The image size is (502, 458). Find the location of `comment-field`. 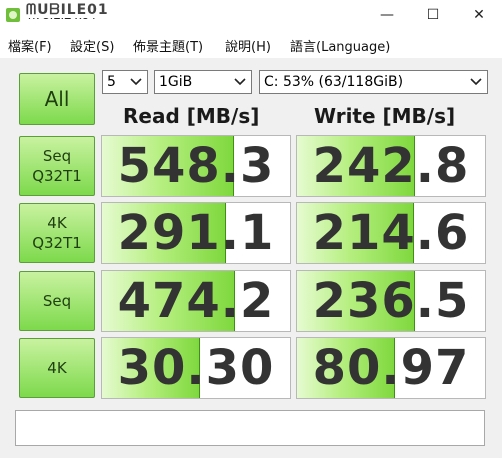

comment-field is located at coordinates (250, 428).